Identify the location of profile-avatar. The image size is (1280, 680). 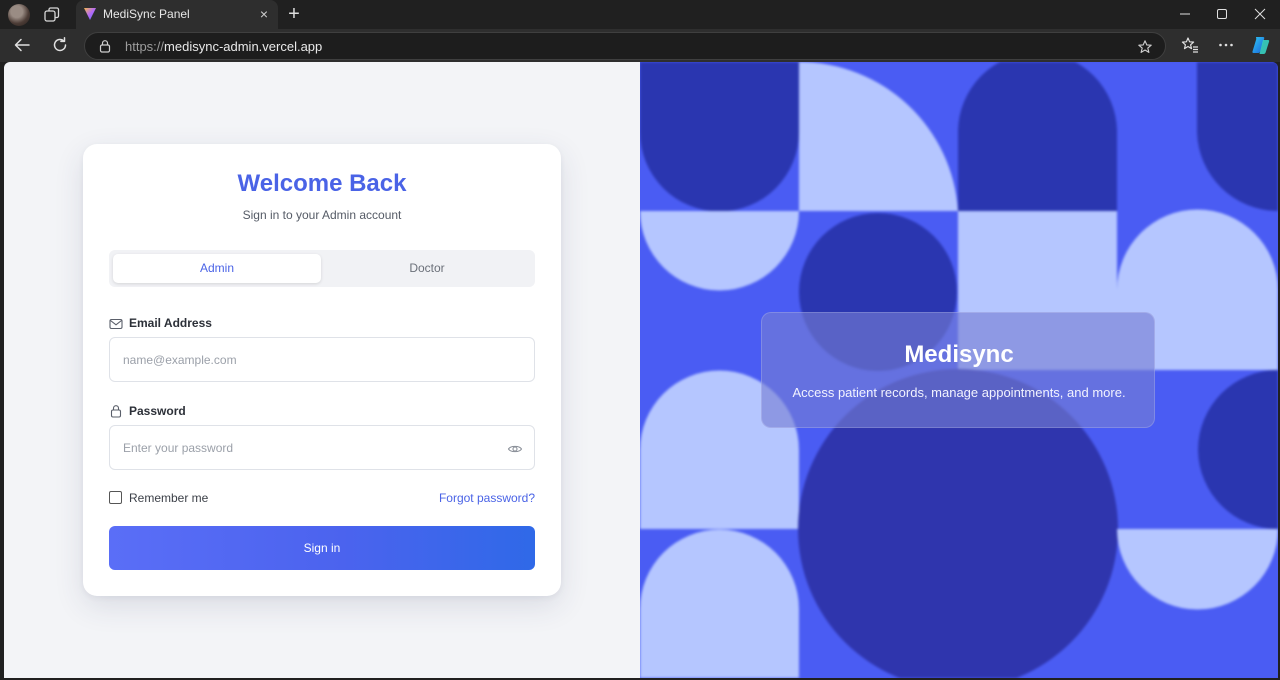
(19, 15).